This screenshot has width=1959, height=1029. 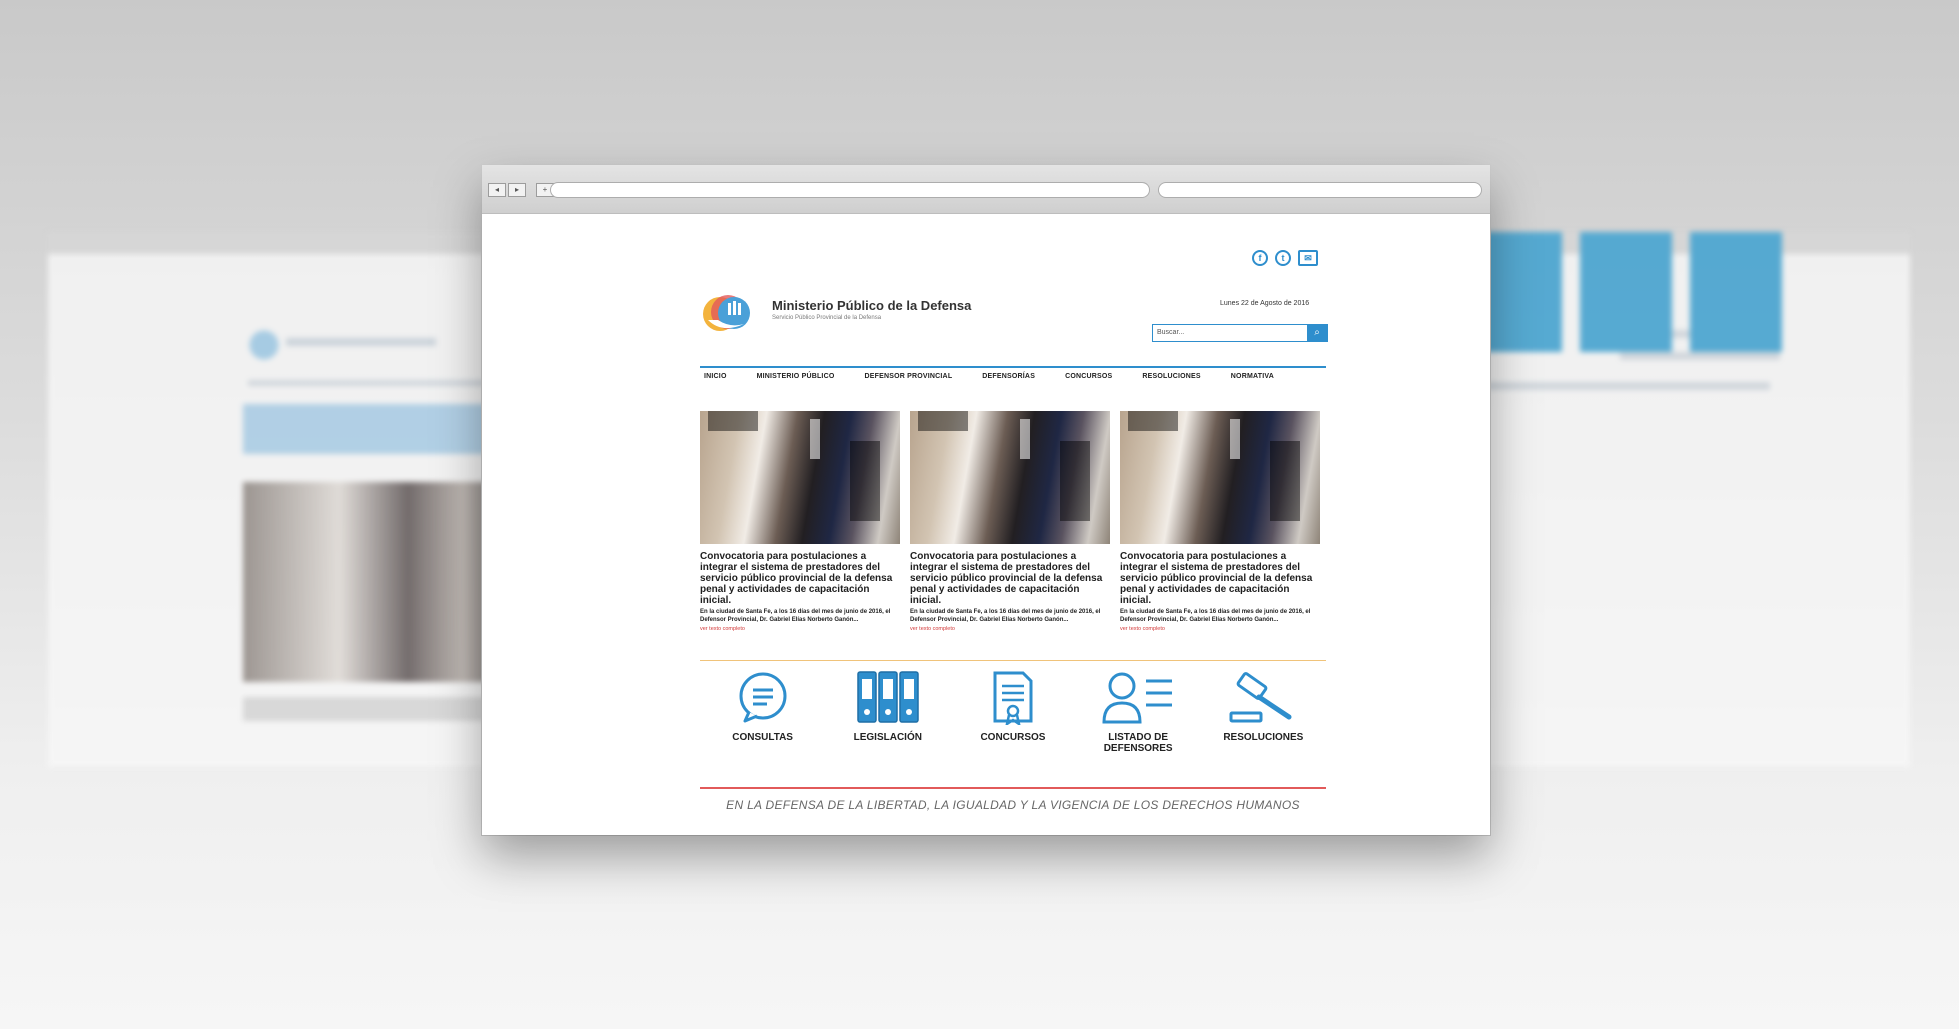 What do you see at coordinates (517, 190) in the screenshot?
I see `forward-button: ▸` at bounding box center [517, 190].